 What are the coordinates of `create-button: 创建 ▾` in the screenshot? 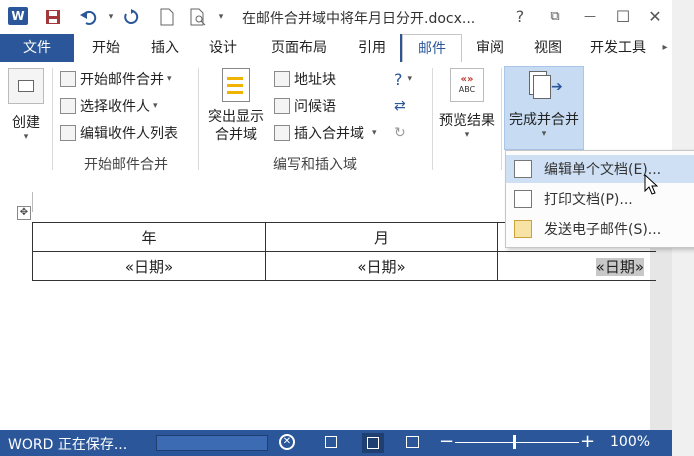 It's located at (26, 108).